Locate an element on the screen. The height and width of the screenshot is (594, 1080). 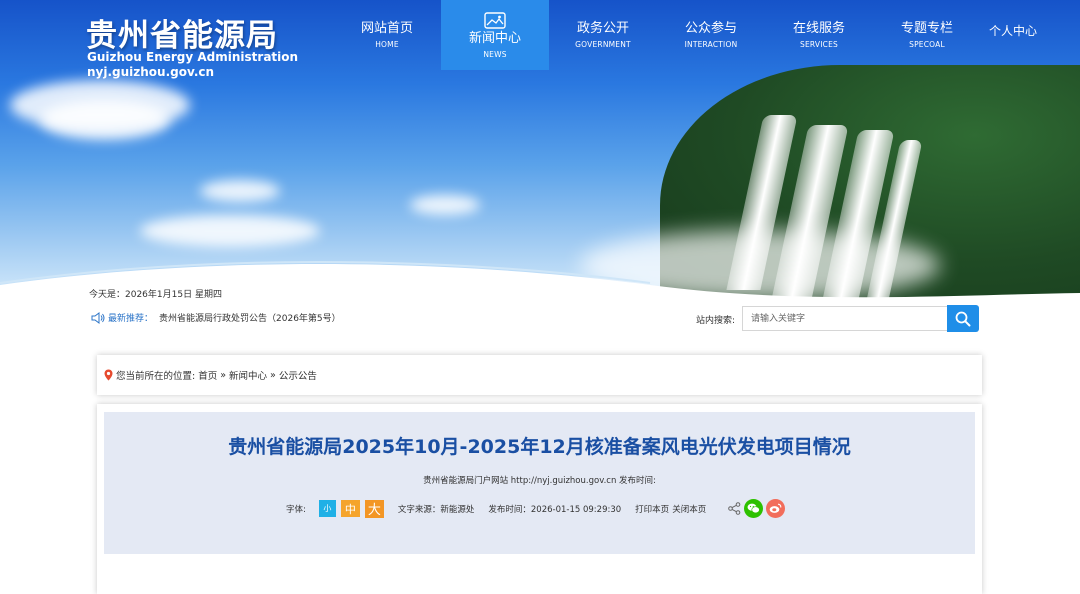
nav-item-services: 在线服务 SERVICES is located at coordinates (819, 35).